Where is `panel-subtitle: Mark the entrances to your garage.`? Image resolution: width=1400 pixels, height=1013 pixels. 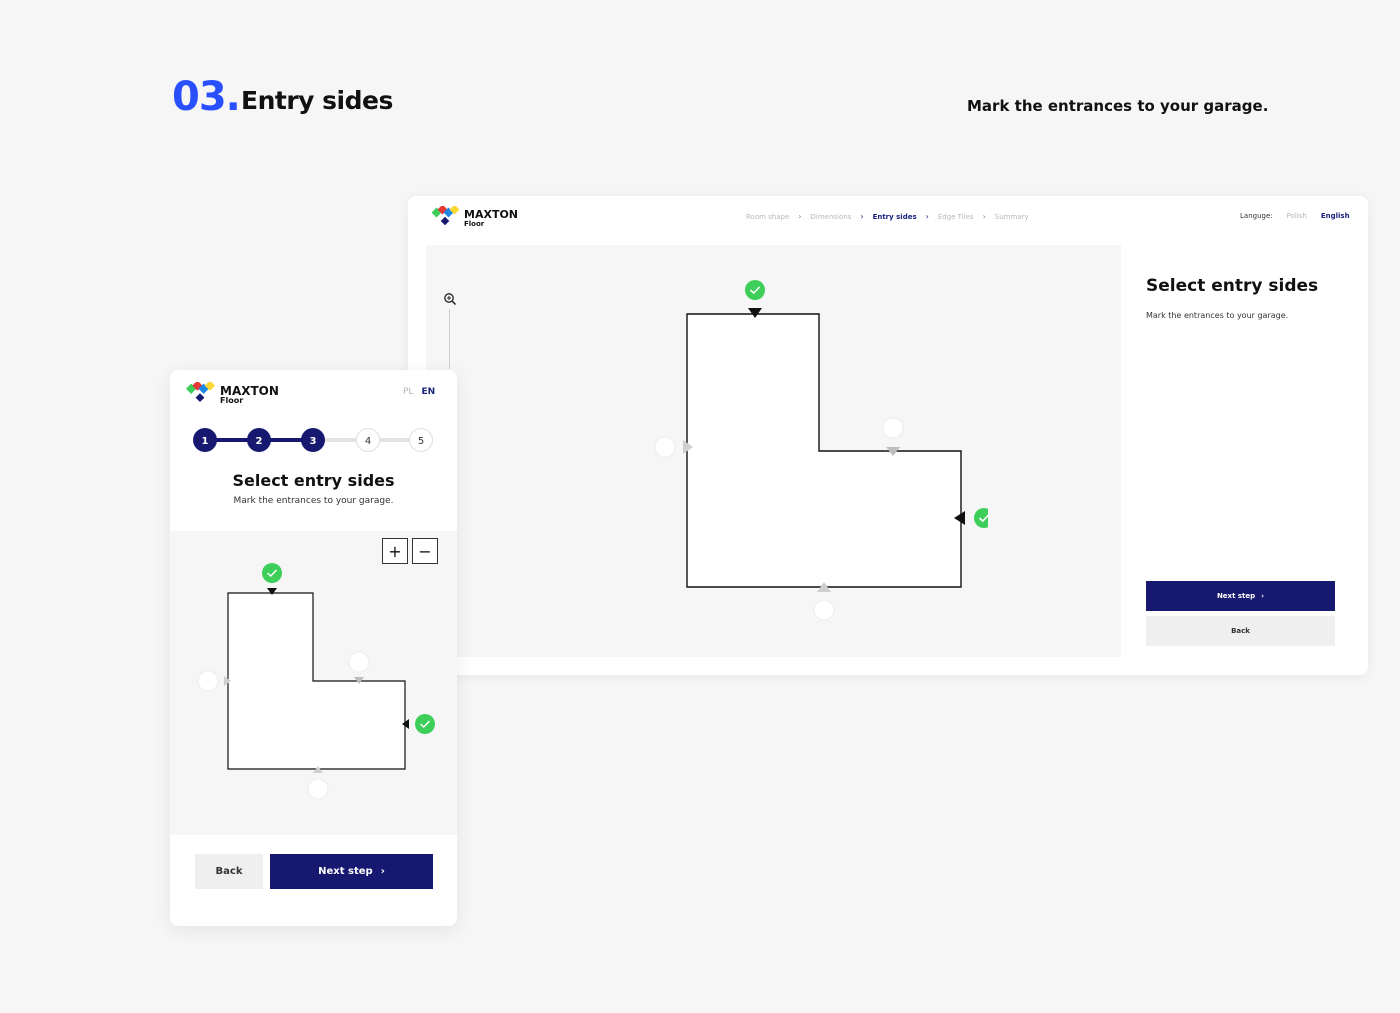
panel-subtitle: Mark the entrances to your garage. is located at coordinates (1217, 315).